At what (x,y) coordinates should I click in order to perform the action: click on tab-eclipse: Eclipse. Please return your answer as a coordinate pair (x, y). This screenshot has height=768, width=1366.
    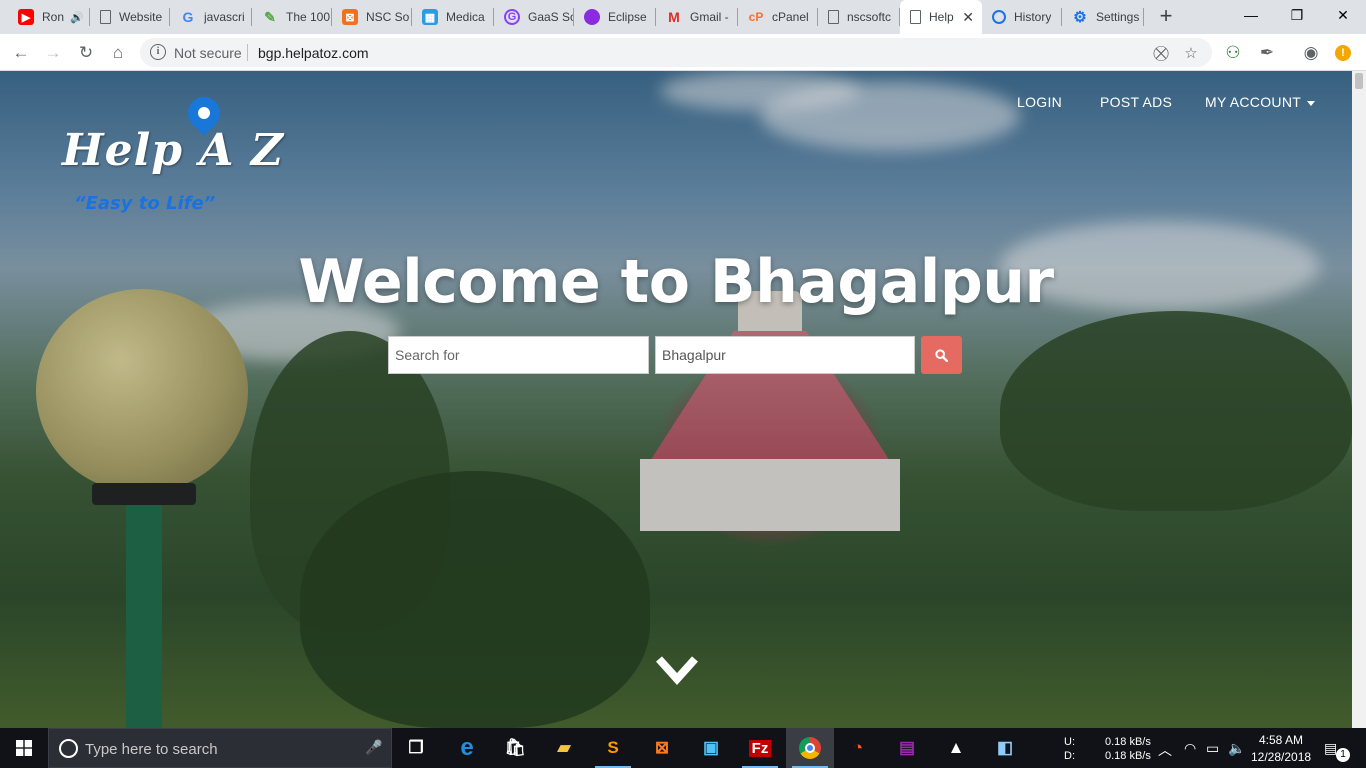
    Looking at the image, I should click on (615, 17).